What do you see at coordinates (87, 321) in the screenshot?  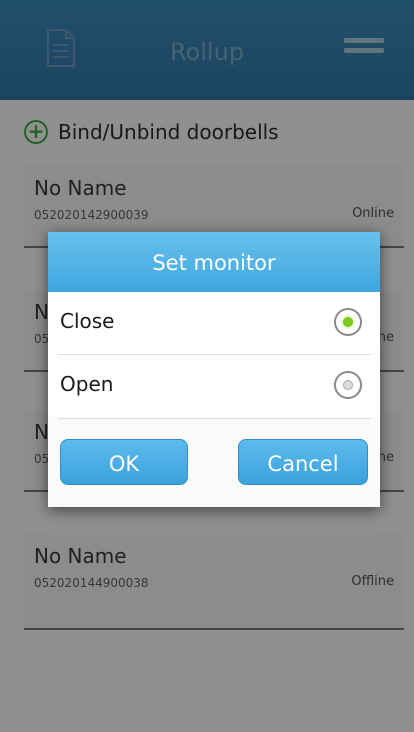 I see `option-label: Close` at bounding box center [87, 321].